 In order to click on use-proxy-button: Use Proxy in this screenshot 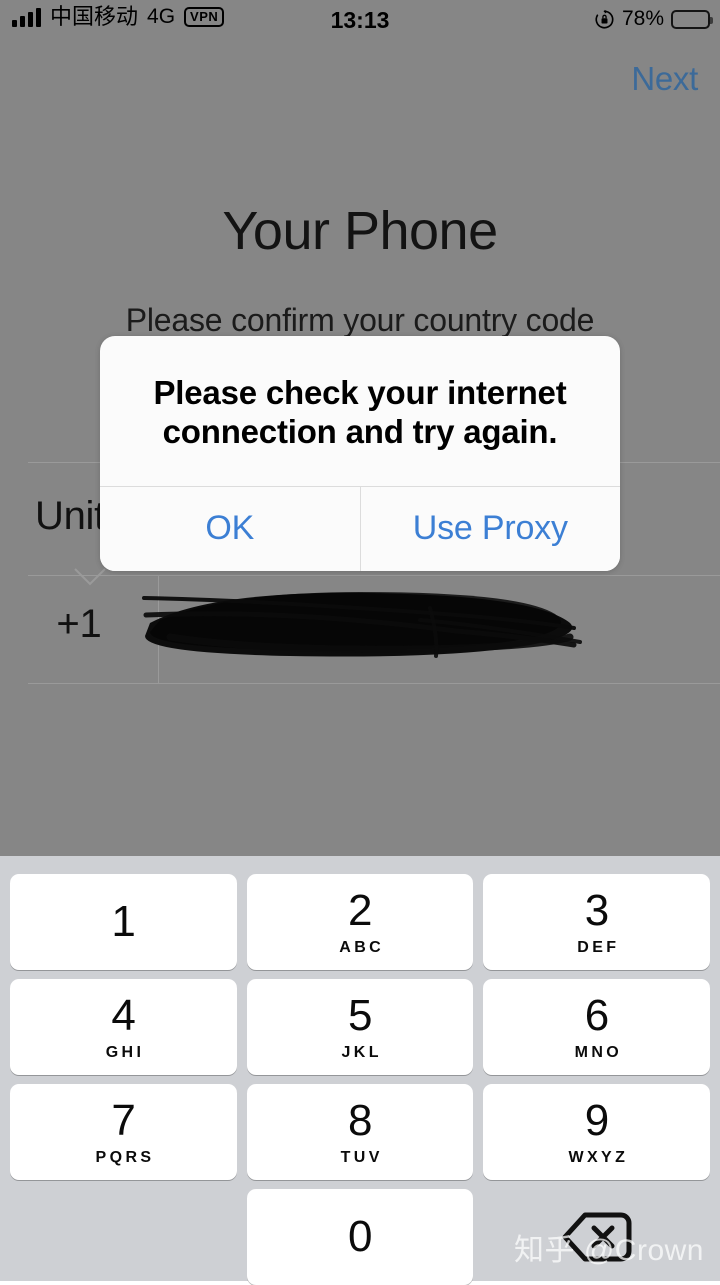, I will do `click(489, 528)`.